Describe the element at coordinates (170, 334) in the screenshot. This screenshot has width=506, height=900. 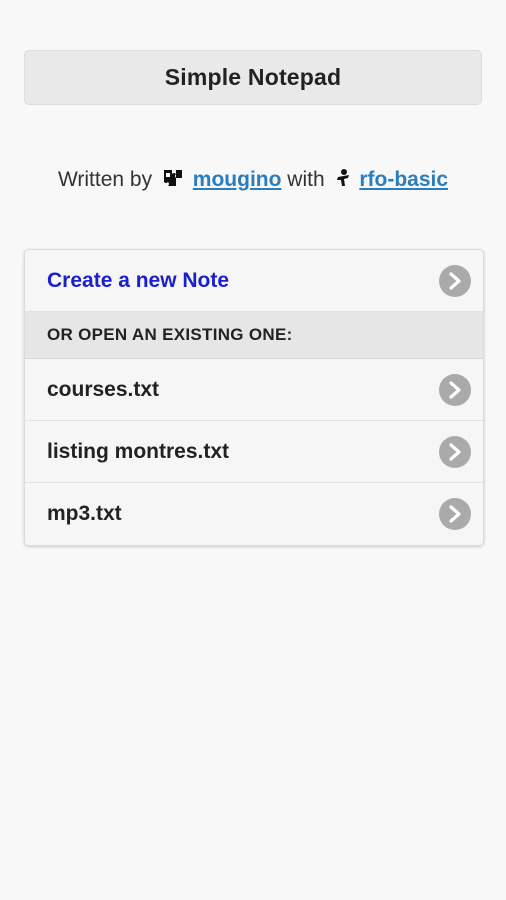
I see `section-header-label: OR OPEN AN EXISTING ONE:` at that location.